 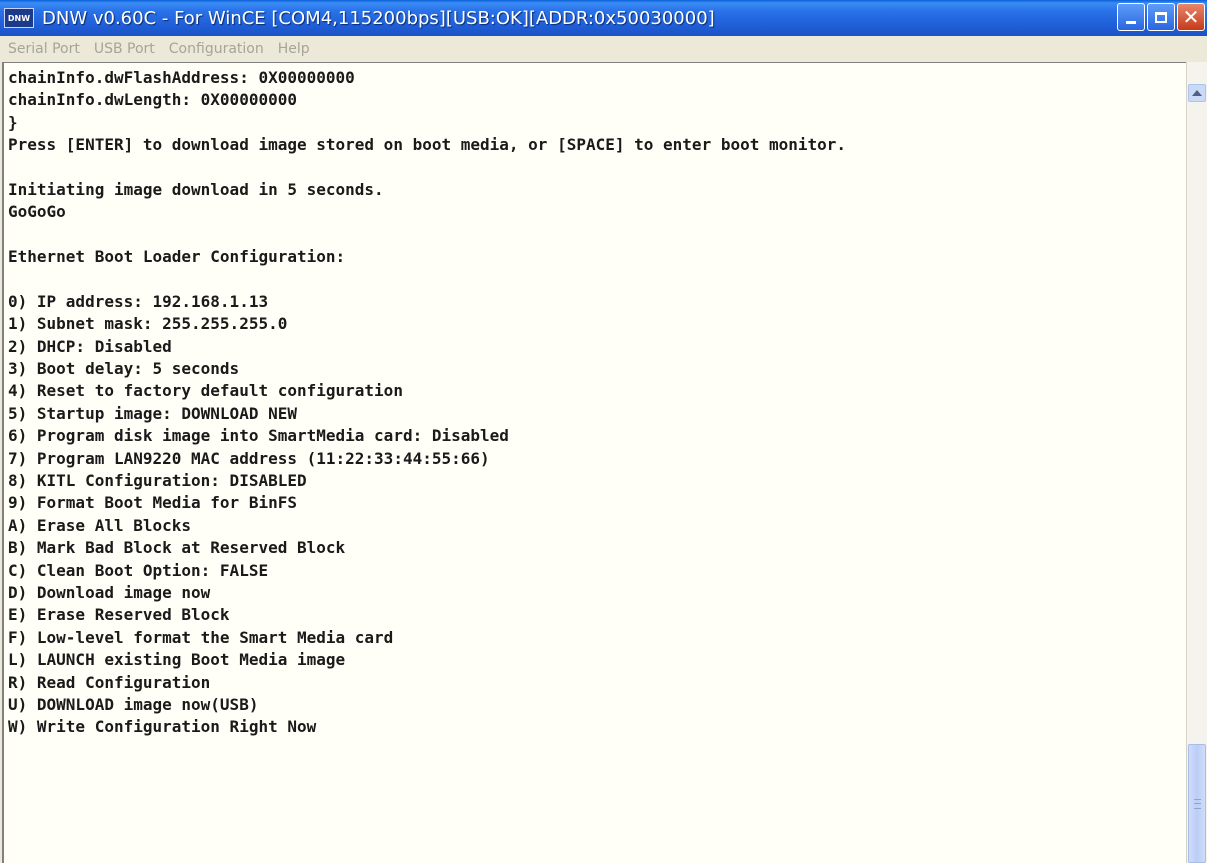 I want to click on console-line: 1) Subnet mask: 255.255.255.0, so click(x=148, y=324).